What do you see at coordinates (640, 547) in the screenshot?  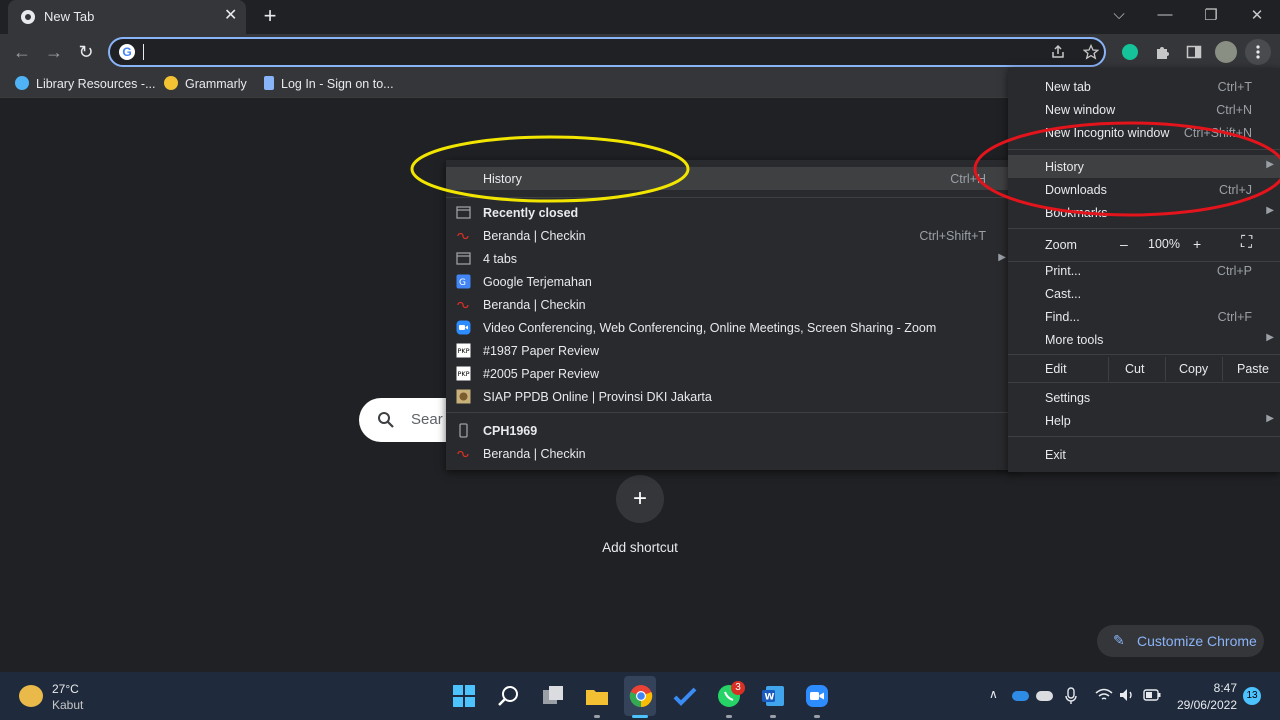 I see `add-shortcut-label: Add shortcut` at bounding box center [640, 547].